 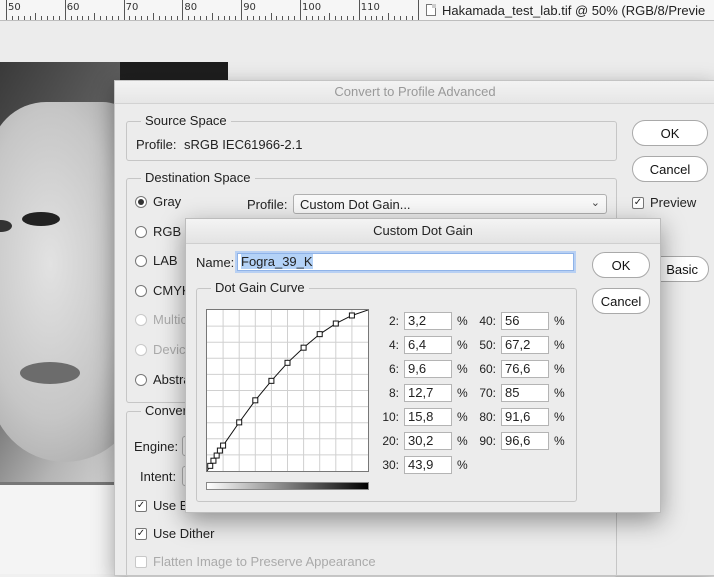 What do you see at coordinates (156, 144) in the screenshot?
I see `source-profile-label: Profile:` at bounding box center [156, 144].